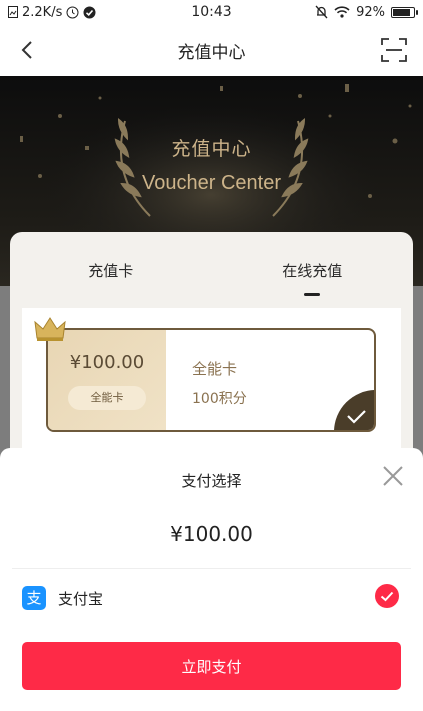 The height and width of the screenshot is (711, 423). What do you see at coordinates (107, 362) in the screenshot?
I see `voucher-price: ¥100.00` at bounding box center [107, 362].